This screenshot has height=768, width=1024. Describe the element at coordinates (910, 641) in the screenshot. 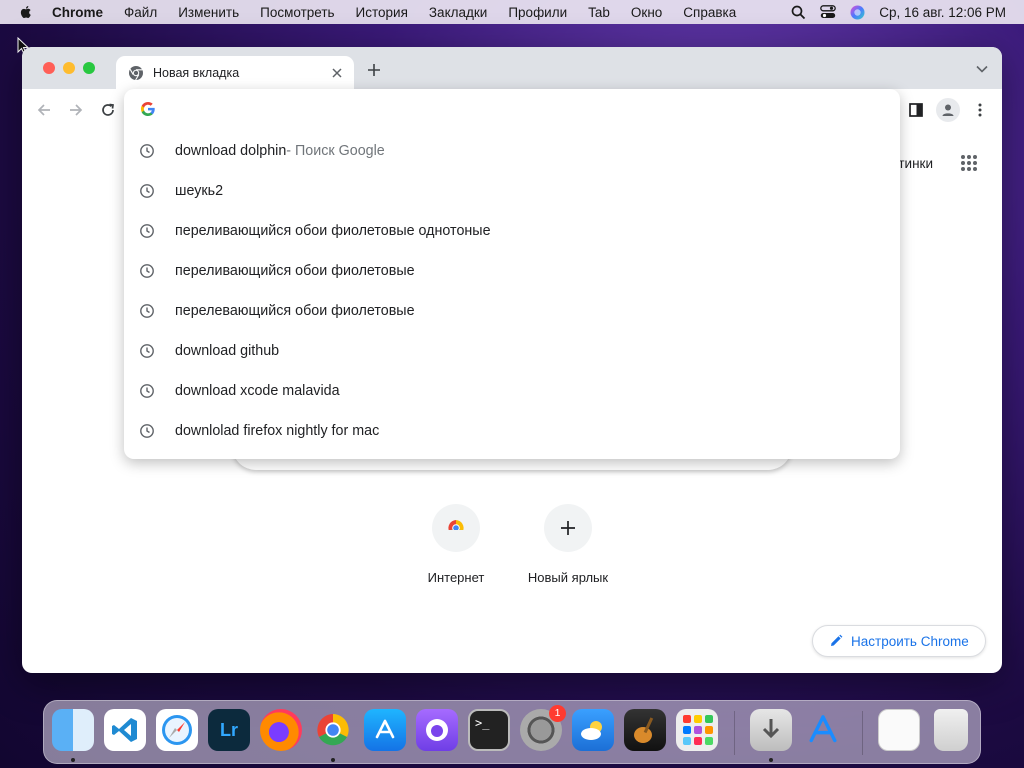

I see `customize-chrome-label: Настроить Chrome` at that location.